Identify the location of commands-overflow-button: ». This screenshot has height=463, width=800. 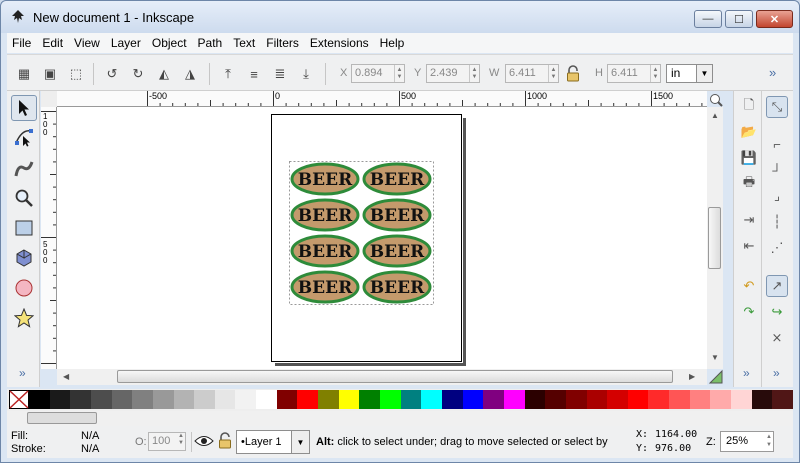
(746, 373).